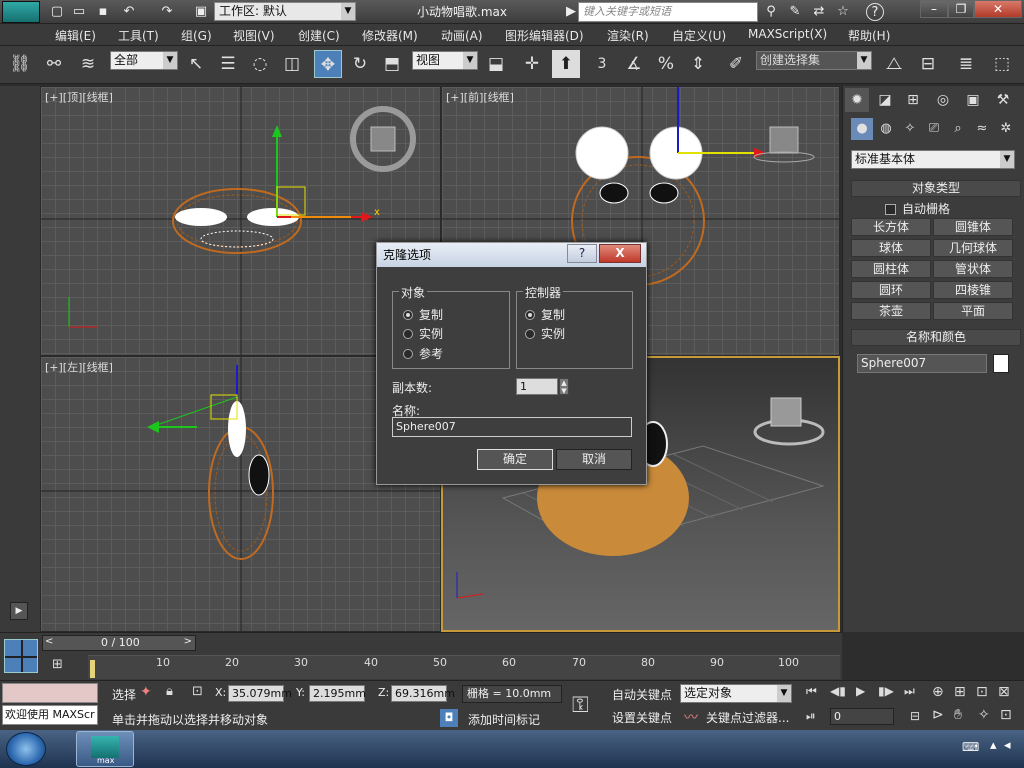  What do you see at coordinates (909, 691) in the screenshot?
I see `goto-end-icon: ⏭` at bounding box center [909, 691].